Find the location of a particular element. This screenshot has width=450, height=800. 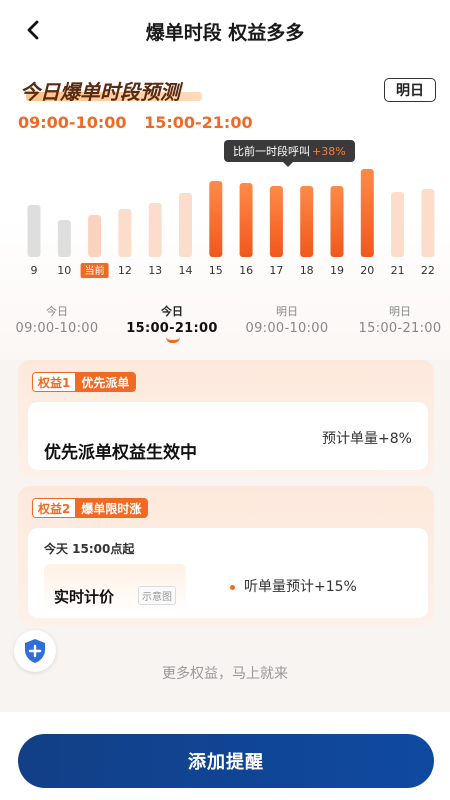

realtime-pricing-demo: 实时计价 示意图 is located at coordinates (115, 589).